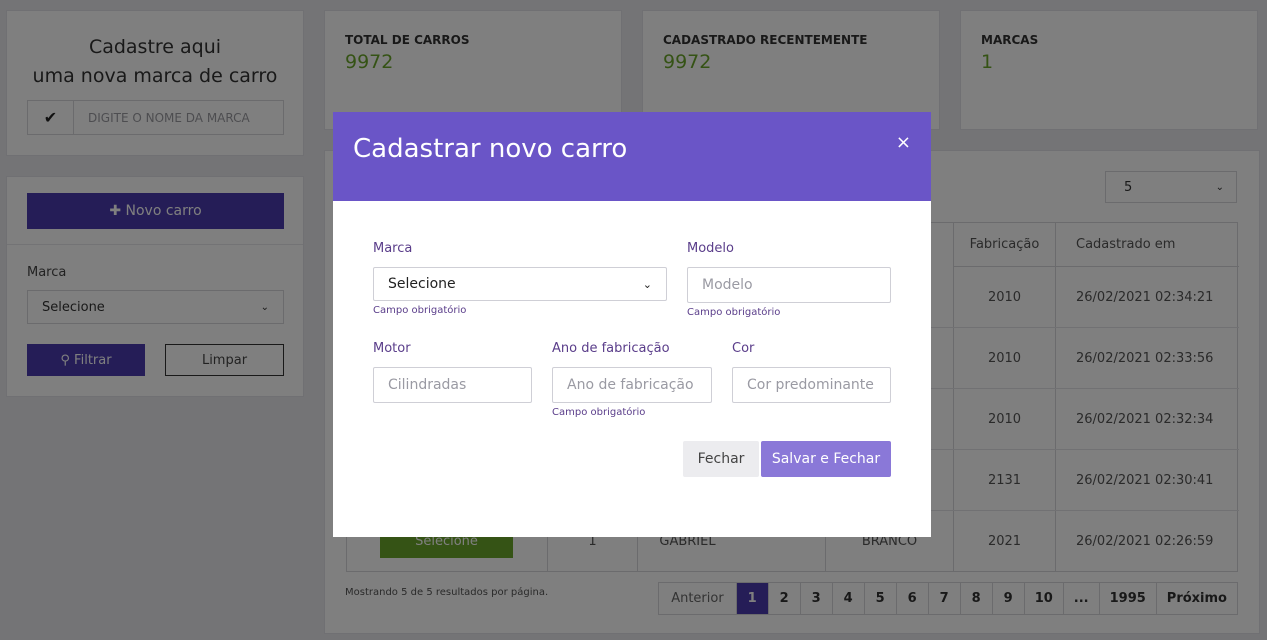 This screenshot has width=1267, height=640. I want to click on ano-label: Ano de fabricação, so click(611, 348).